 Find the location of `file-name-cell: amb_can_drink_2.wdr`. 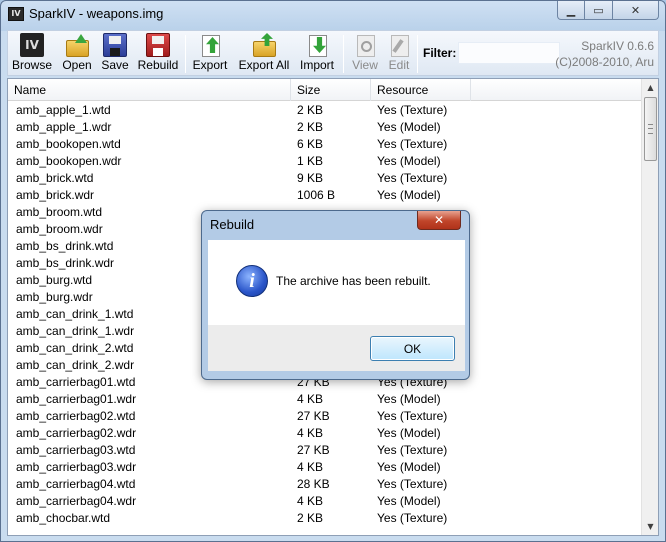

file-name-cell: amb_can_drink_2.wdr is located at coordinates (75, 365).